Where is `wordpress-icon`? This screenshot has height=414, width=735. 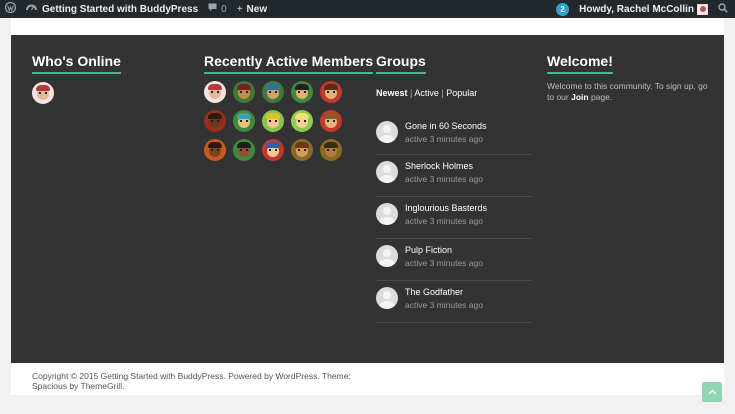
wordpress-icon is located at coordinates (10, 8).